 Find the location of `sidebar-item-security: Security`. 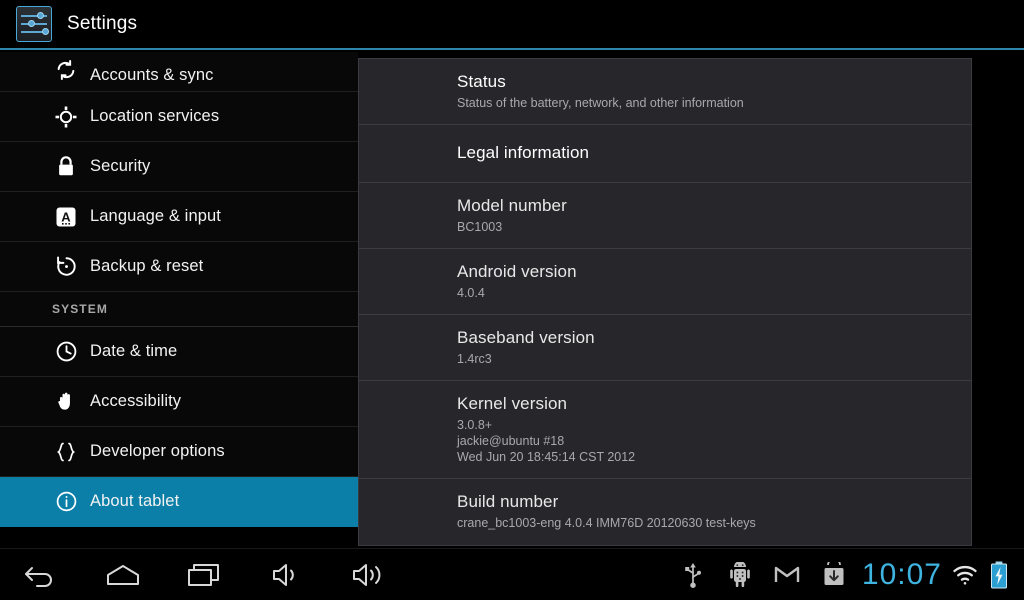

sidebar-item-security: Security is located at coordinates (179, 167).